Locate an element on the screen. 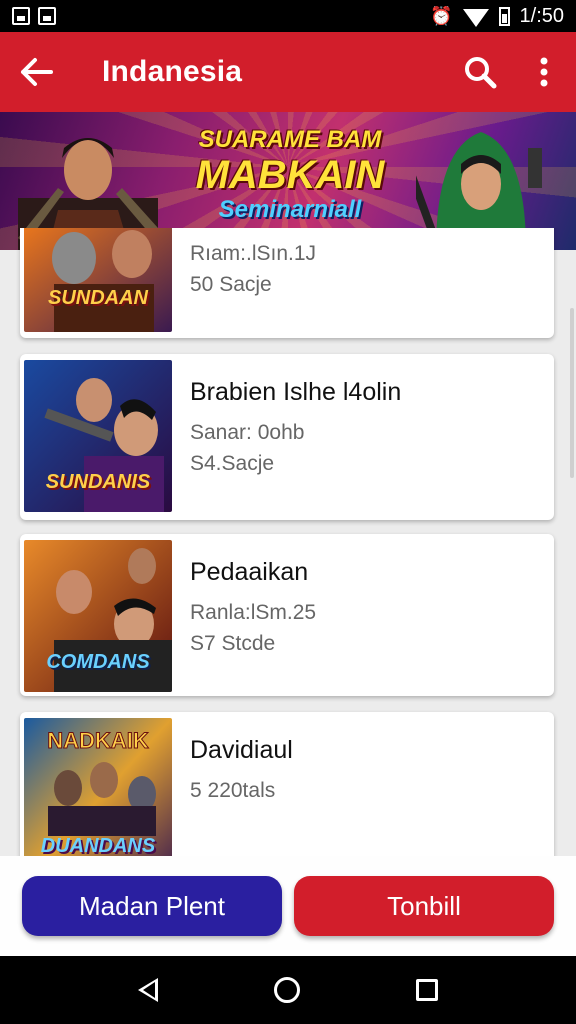 The height and width of the screenshot is (1024, 576). nav-back-icon is located at coordinates (148, 990).